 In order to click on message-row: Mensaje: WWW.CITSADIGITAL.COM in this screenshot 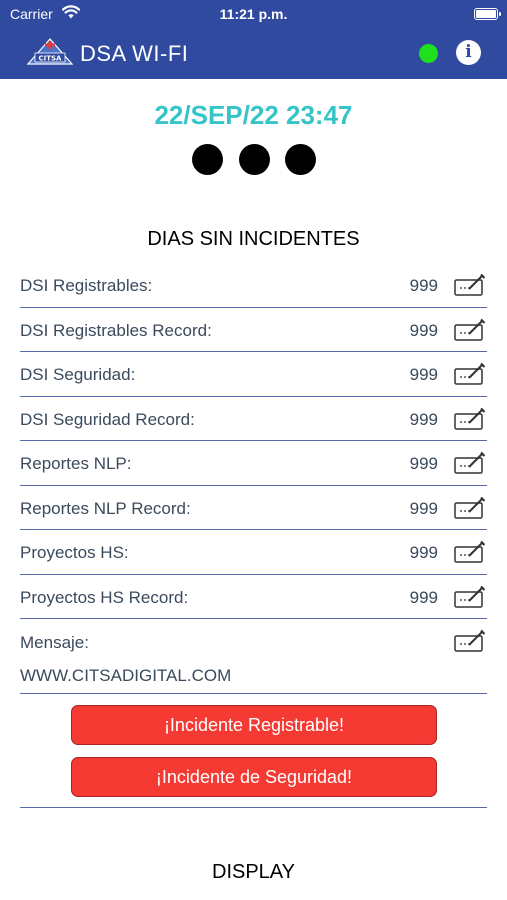, I will do `click(253, 656)`.